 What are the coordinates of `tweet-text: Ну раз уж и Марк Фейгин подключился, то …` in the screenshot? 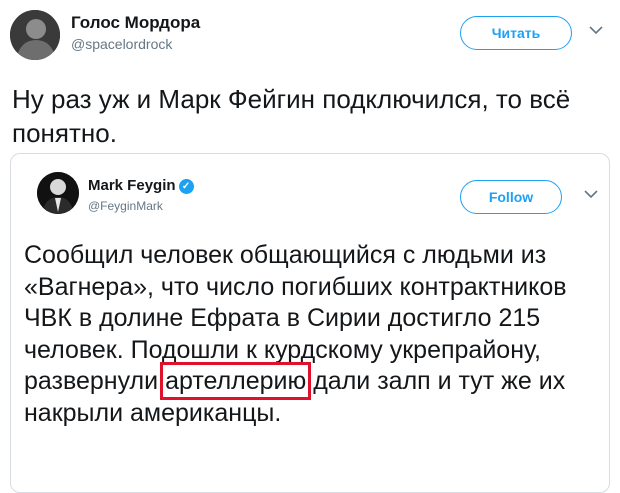 It's located at (291, 116).